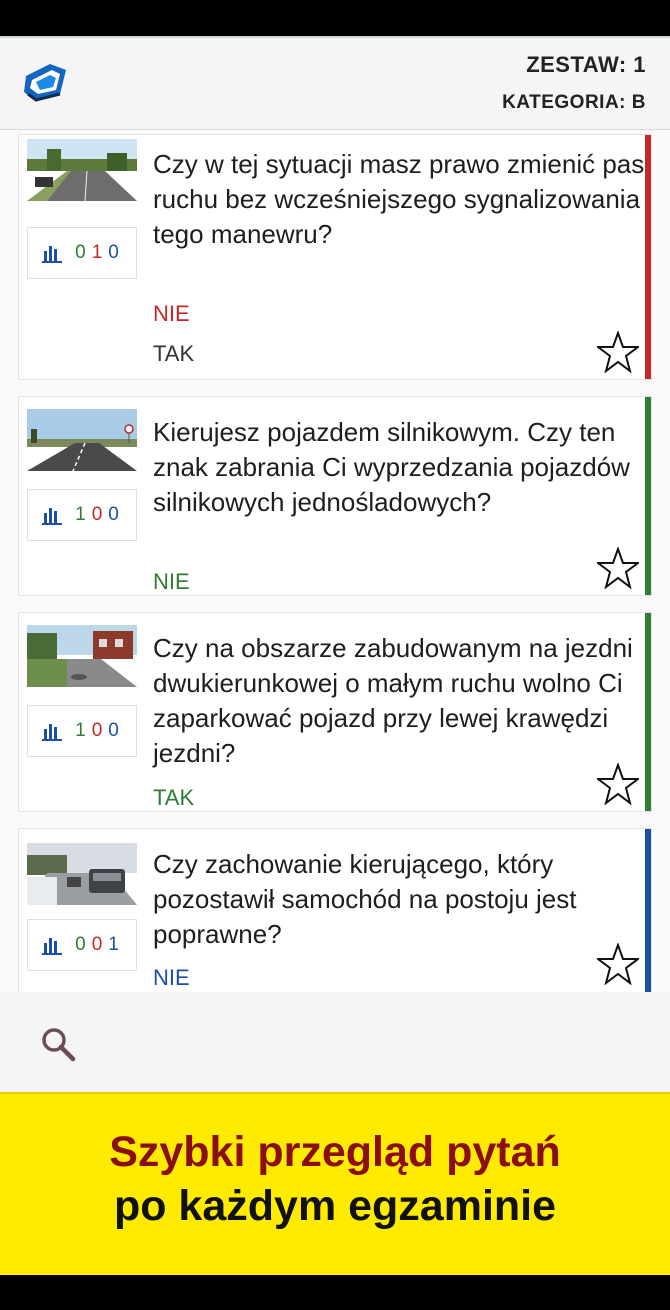 The width and height of the screenshot is (670, 1310). I want to click on stat-skipped: 1, so click(113, 944).